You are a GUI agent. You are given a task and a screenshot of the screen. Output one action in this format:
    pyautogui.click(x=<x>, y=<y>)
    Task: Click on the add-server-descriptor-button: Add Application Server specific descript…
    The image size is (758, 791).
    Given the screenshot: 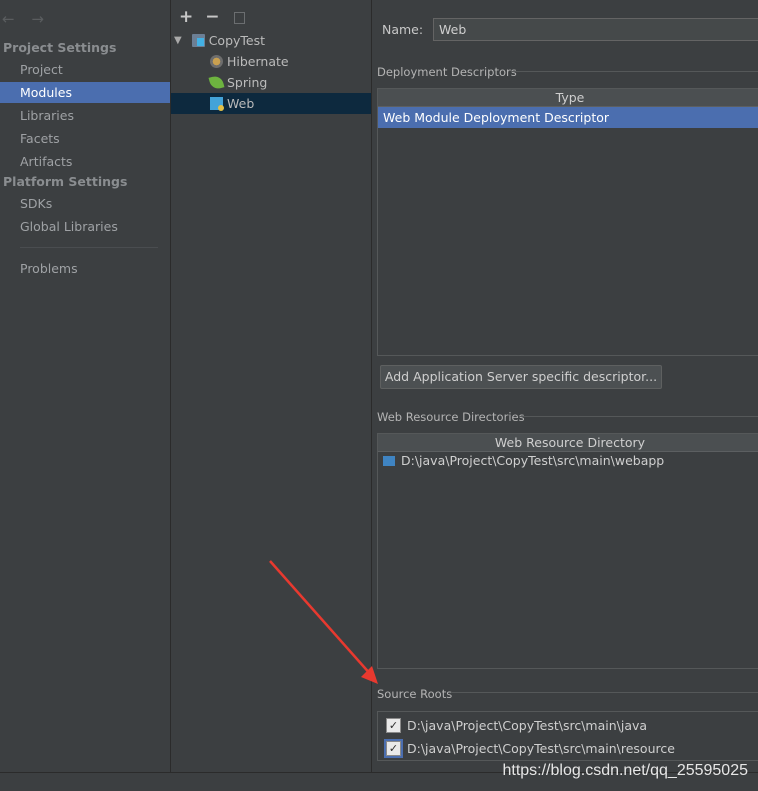 What is the action you would take?
    pyautogui.click(x=521, y=377)
    